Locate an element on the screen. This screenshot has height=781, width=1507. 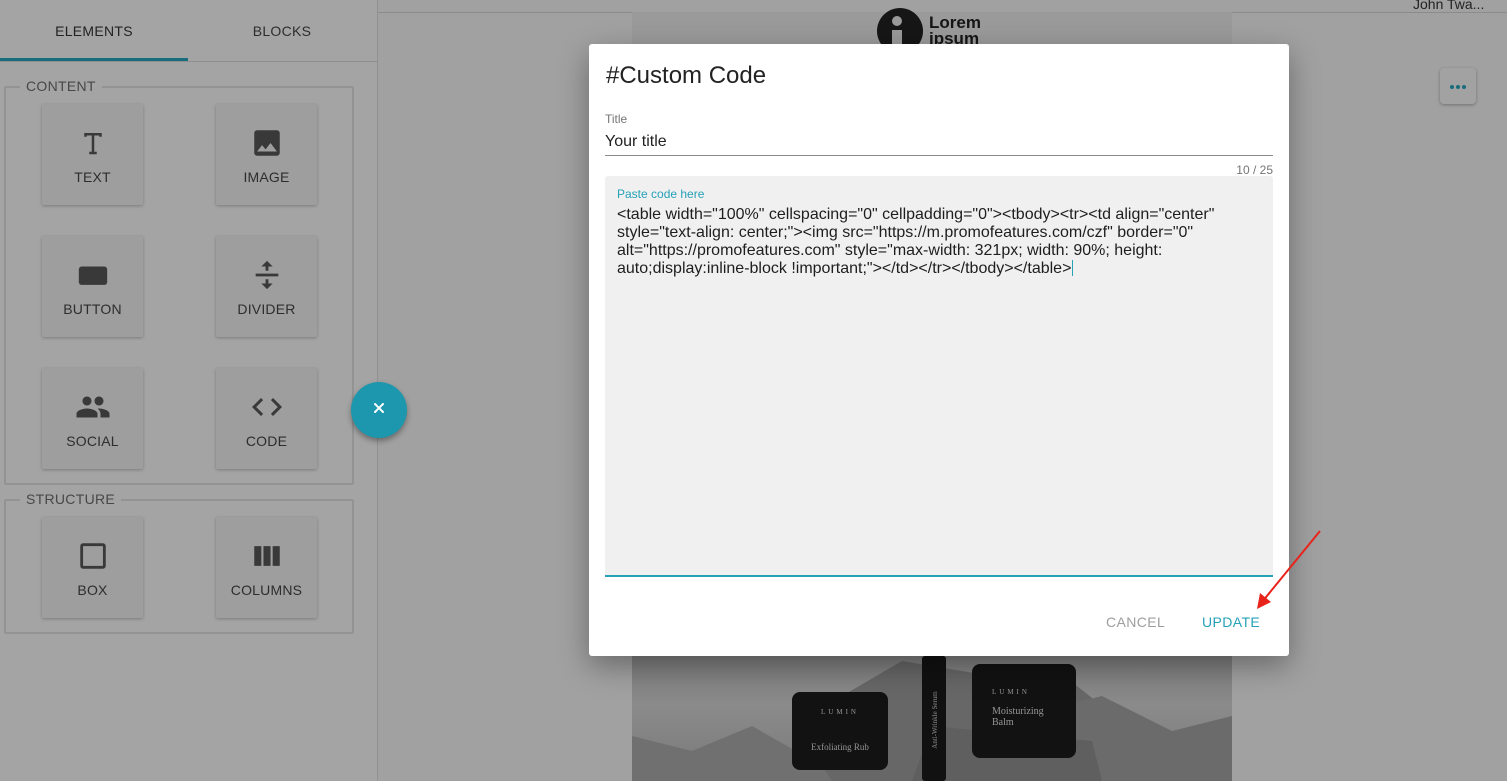
close-icon is located at coordinates (379, 410).